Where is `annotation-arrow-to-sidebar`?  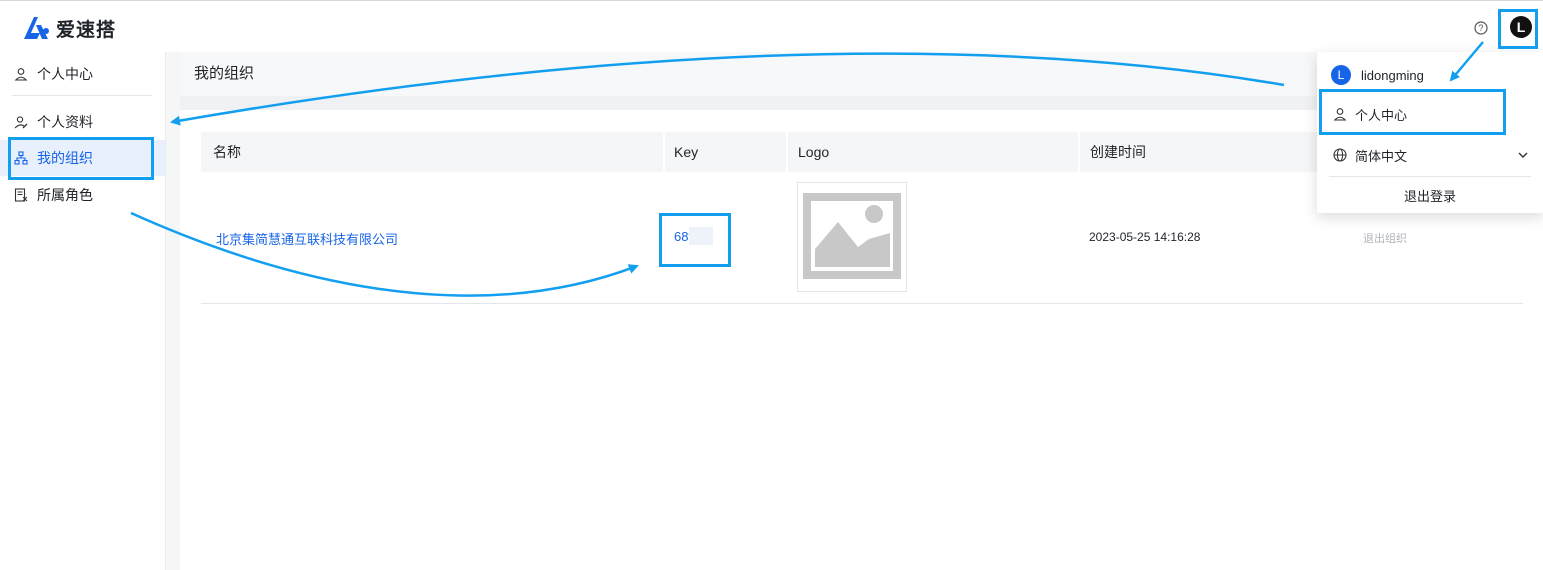
annotation-arrow-to-sidebar is located at coordinates (727, 89).